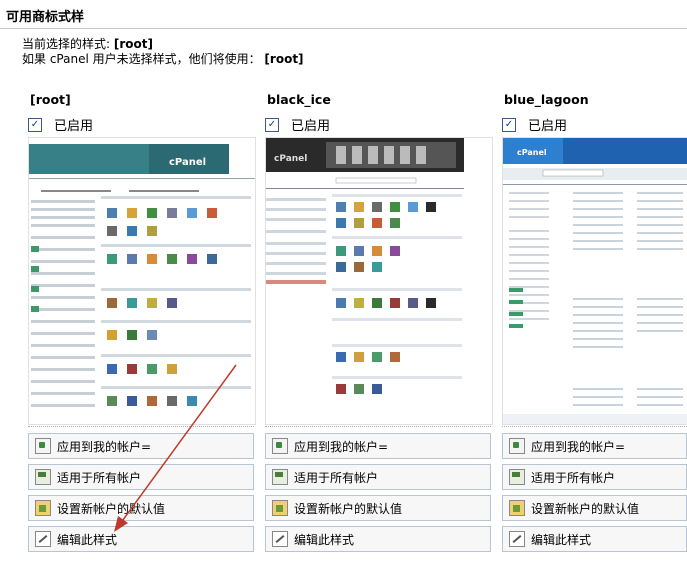  Describe the element at coordinates (68, 44) in the screenshot. I see `current-style-label: 当前选择的样式:` at that location.